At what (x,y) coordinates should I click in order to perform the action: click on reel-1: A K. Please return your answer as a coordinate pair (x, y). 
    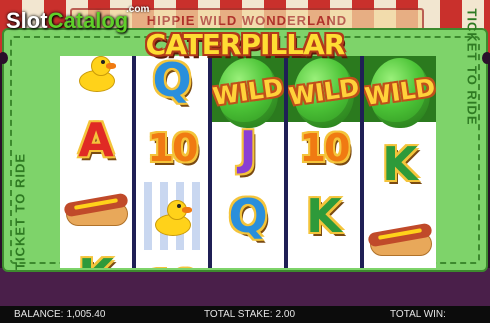
    Looking at the image, I should click on (96, 162).